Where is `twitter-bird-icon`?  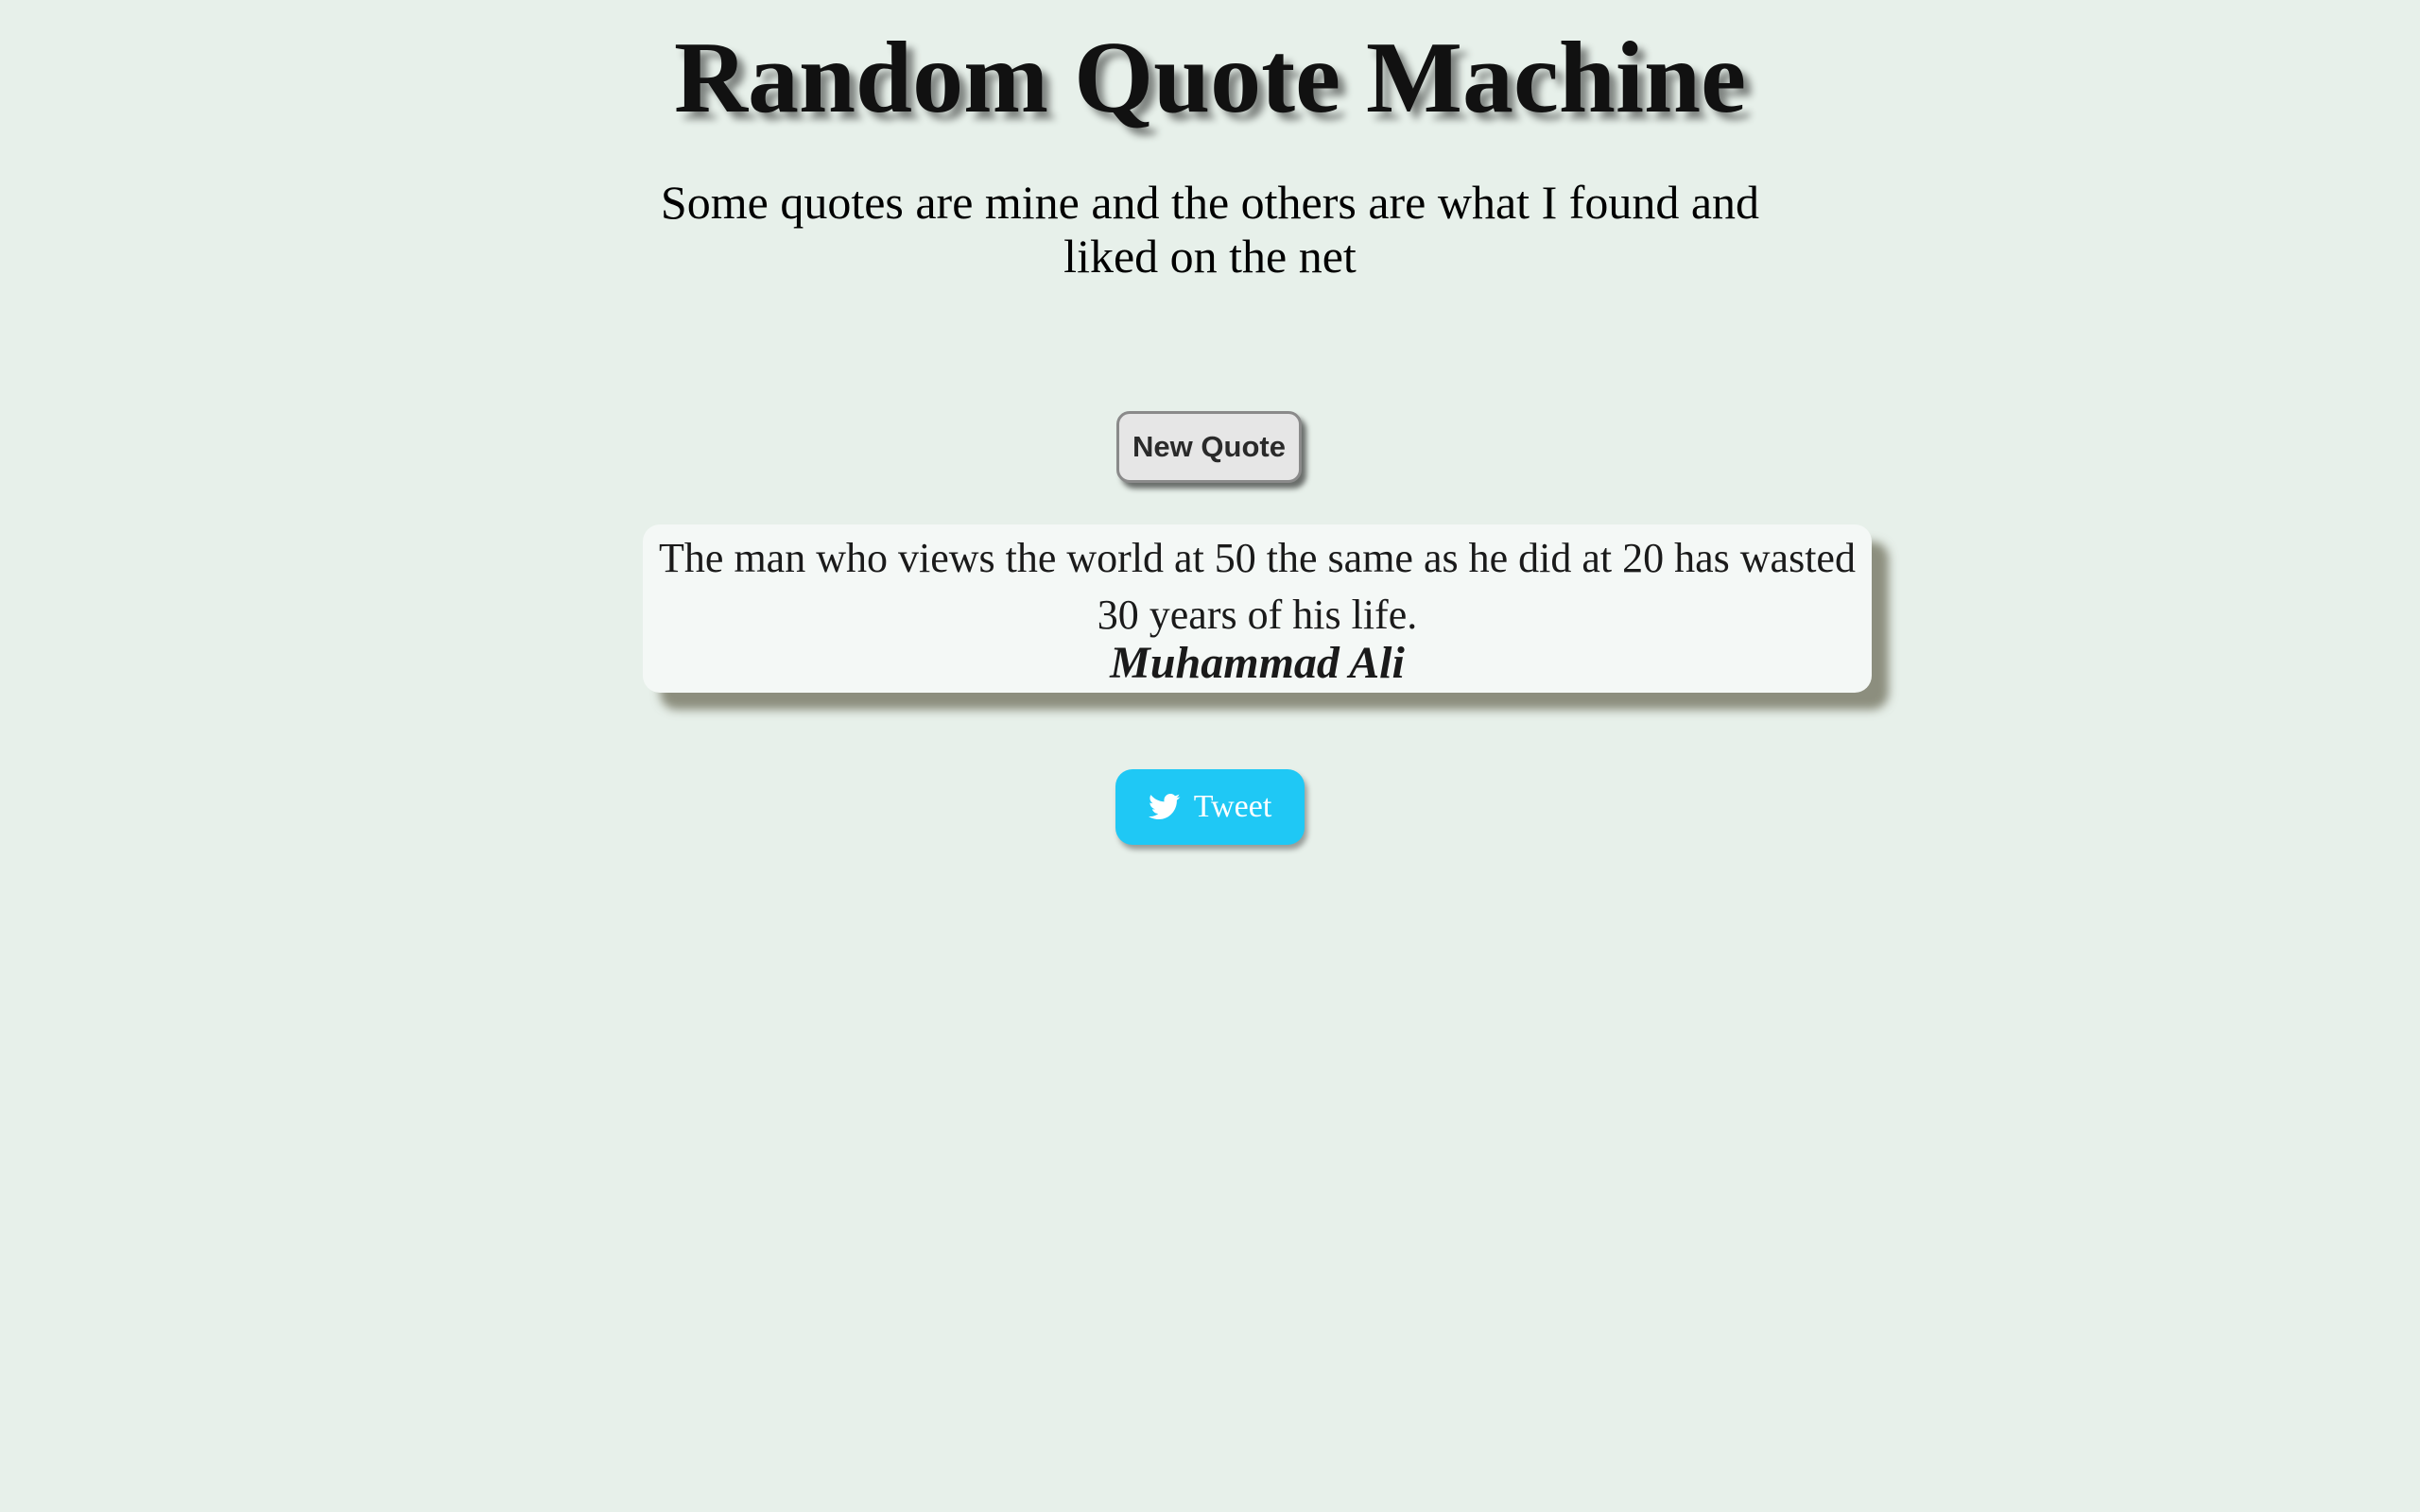
twitter-bird-icon is located at coordinates (1164, 806).